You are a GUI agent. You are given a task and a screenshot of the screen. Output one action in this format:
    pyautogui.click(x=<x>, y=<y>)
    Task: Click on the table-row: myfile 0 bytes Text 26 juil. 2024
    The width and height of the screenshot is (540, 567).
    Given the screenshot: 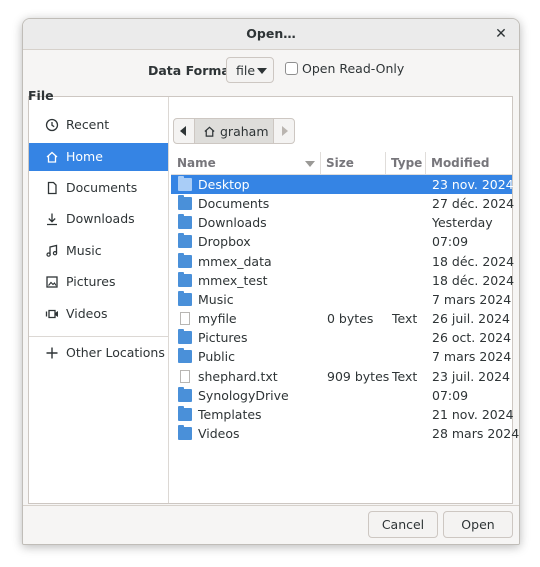 What is the action you would take?
    pyautogui.click(x=341, y=318)
    